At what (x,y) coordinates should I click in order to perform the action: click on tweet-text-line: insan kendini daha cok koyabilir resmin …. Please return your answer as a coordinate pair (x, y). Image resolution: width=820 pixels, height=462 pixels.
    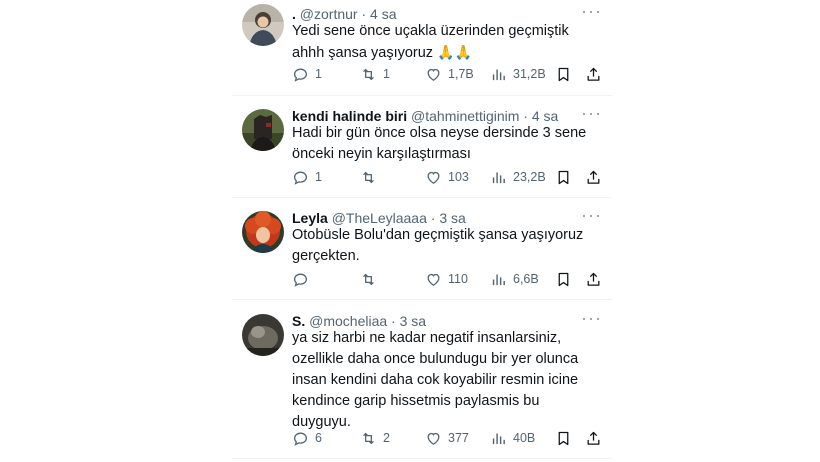
    Looking at the image, I should click on (435, 380).